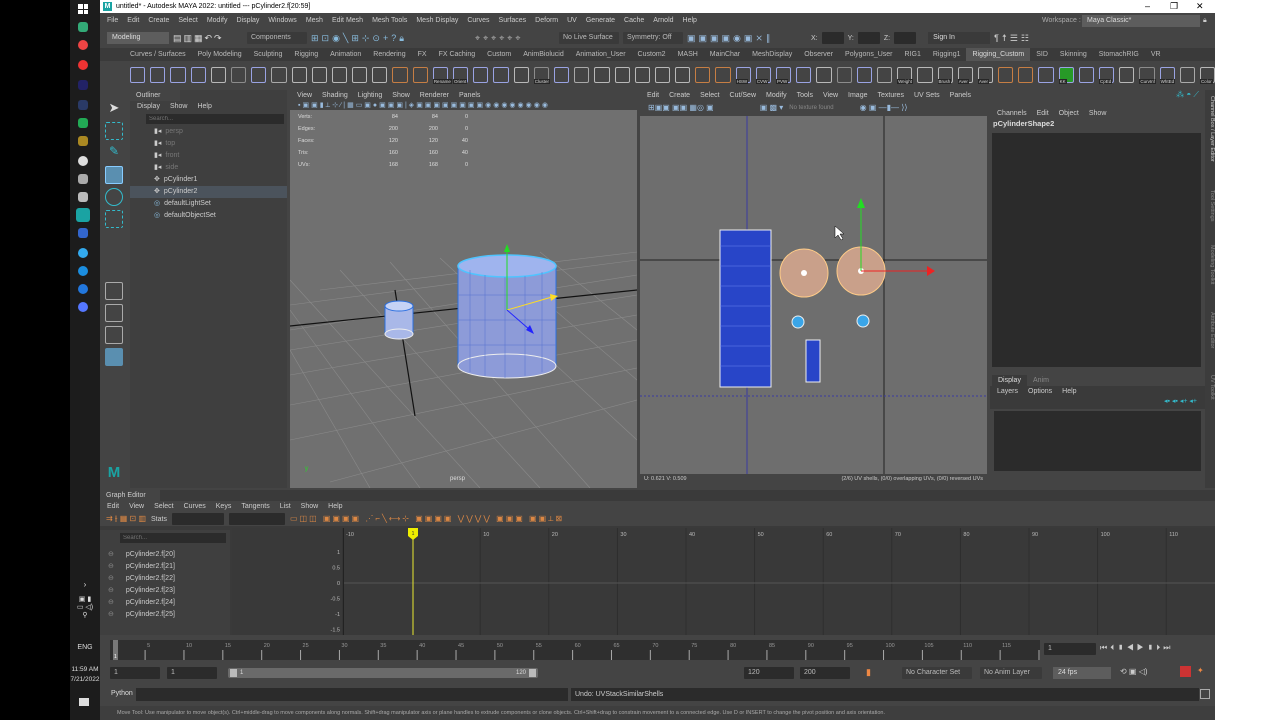  I want to click on menuset-dropdown: Modeling, so click(138, 38).